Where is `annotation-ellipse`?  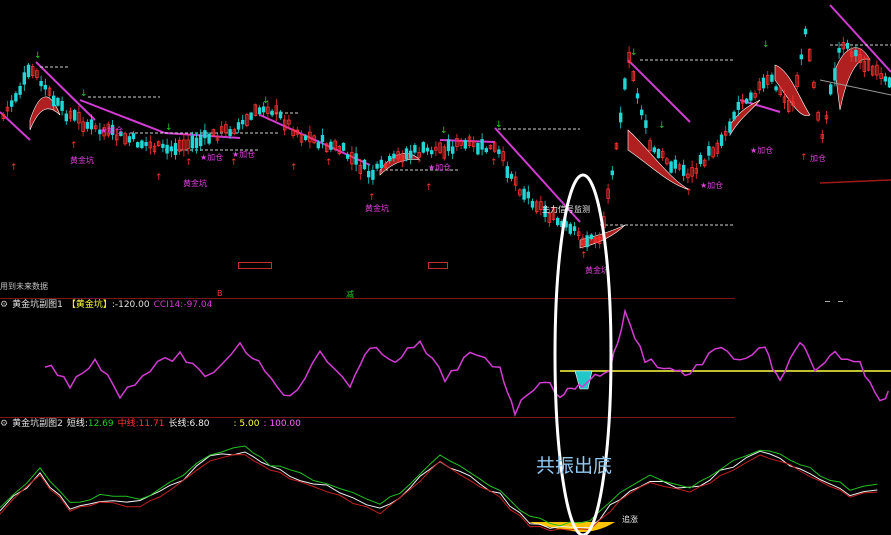
annotation-ellipse is located at coordinates (583, 354).